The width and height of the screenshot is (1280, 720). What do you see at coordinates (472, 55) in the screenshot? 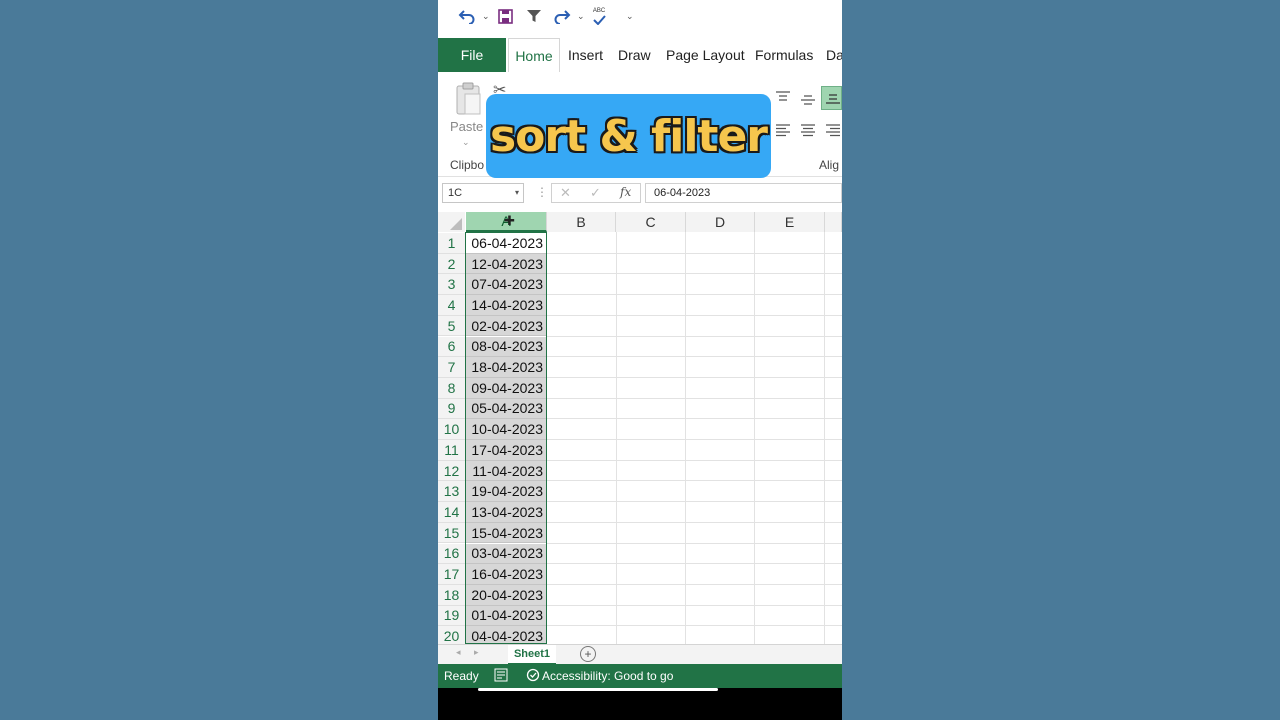
I see `tab-file: File` at bounding box center [472, 55].